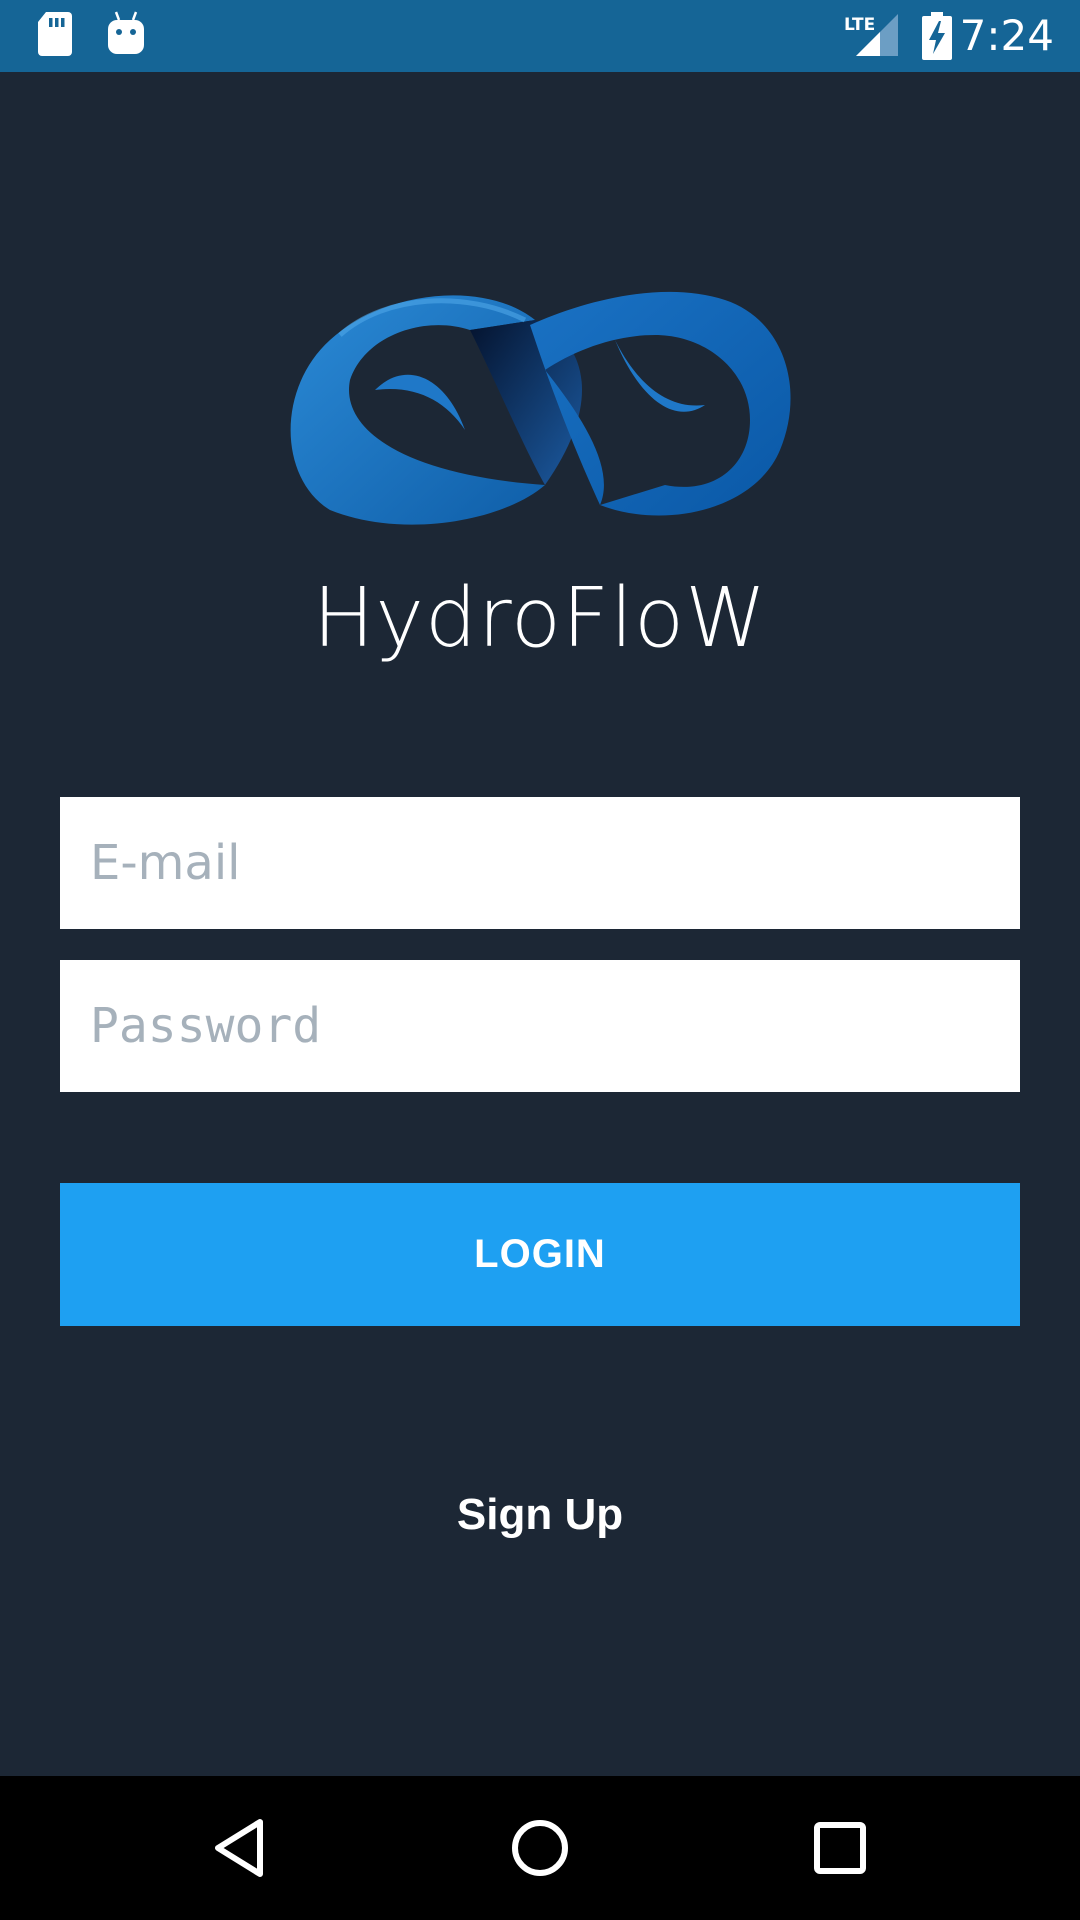 Image resolution: width=1080 pixels, height=1920 pixels. I want to click on email-field, so click(540, 863).